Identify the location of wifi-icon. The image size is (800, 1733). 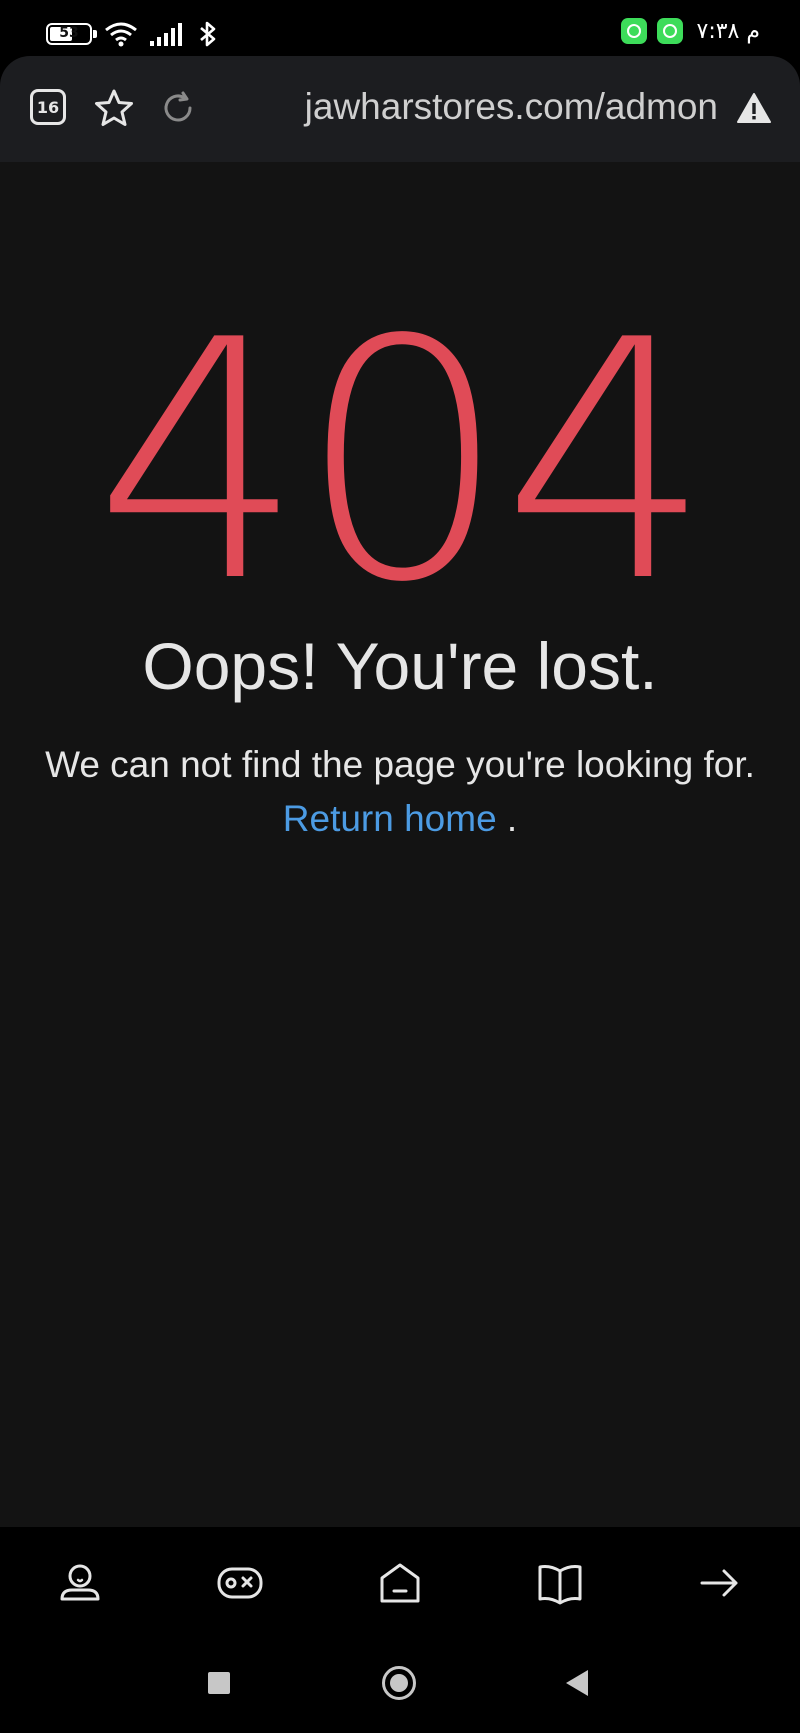
(121, 34).